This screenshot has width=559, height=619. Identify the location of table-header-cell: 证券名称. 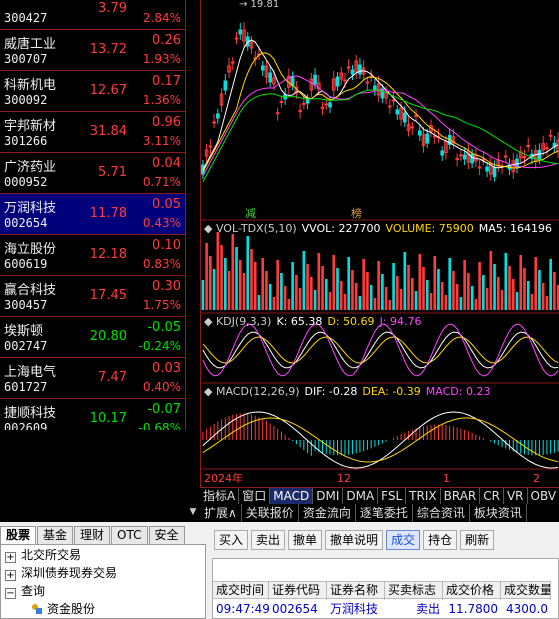
(356, 591).